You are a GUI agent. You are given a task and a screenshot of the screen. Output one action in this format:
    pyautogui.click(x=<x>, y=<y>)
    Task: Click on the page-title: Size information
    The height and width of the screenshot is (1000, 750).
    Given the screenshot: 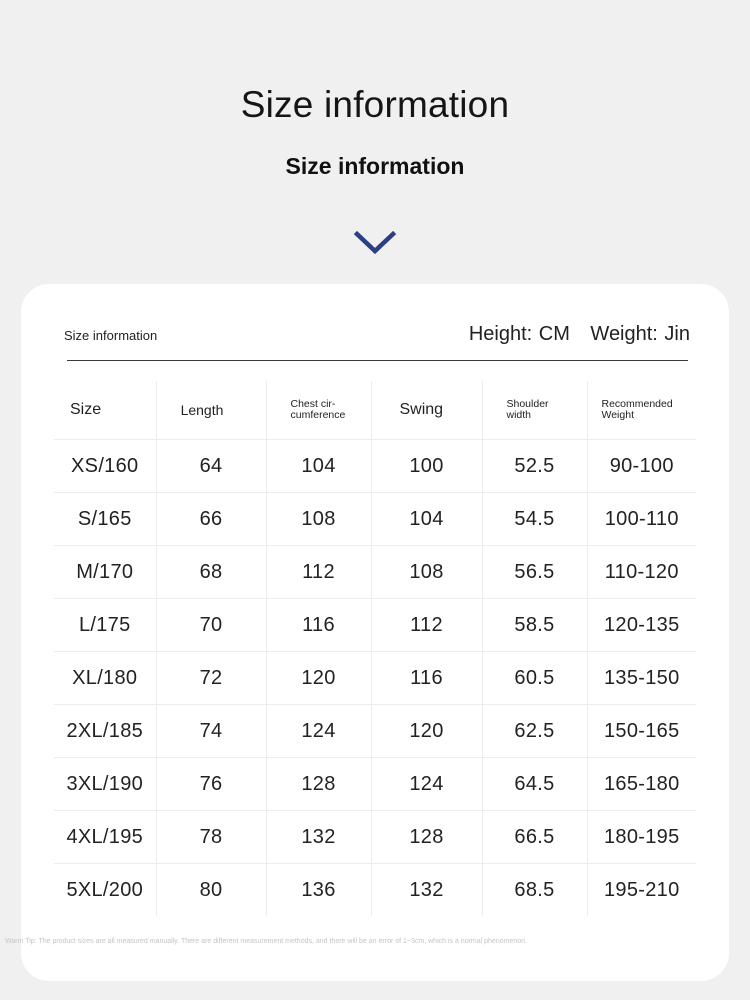 What is the action you would take?
    pyautogui.click(x=375, y=104)
    